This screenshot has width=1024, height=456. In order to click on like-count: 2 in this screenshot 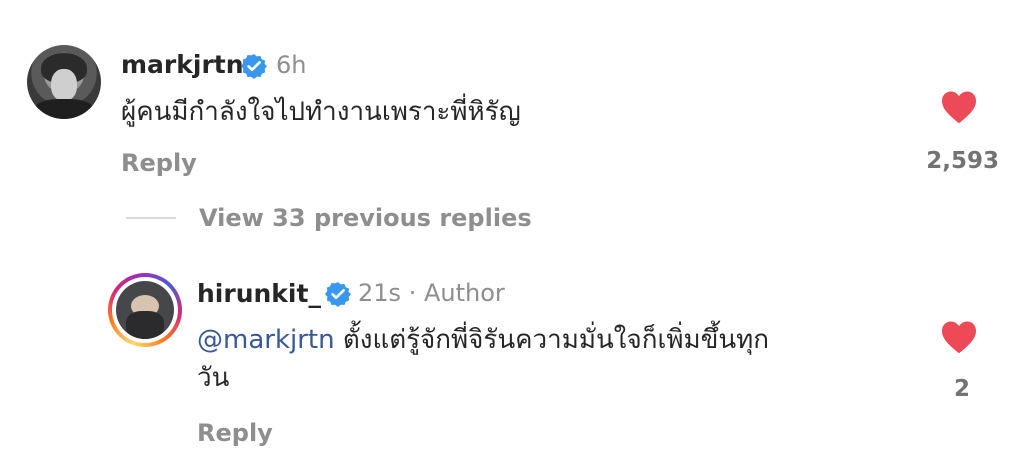, I will do `click(961, 389)`.